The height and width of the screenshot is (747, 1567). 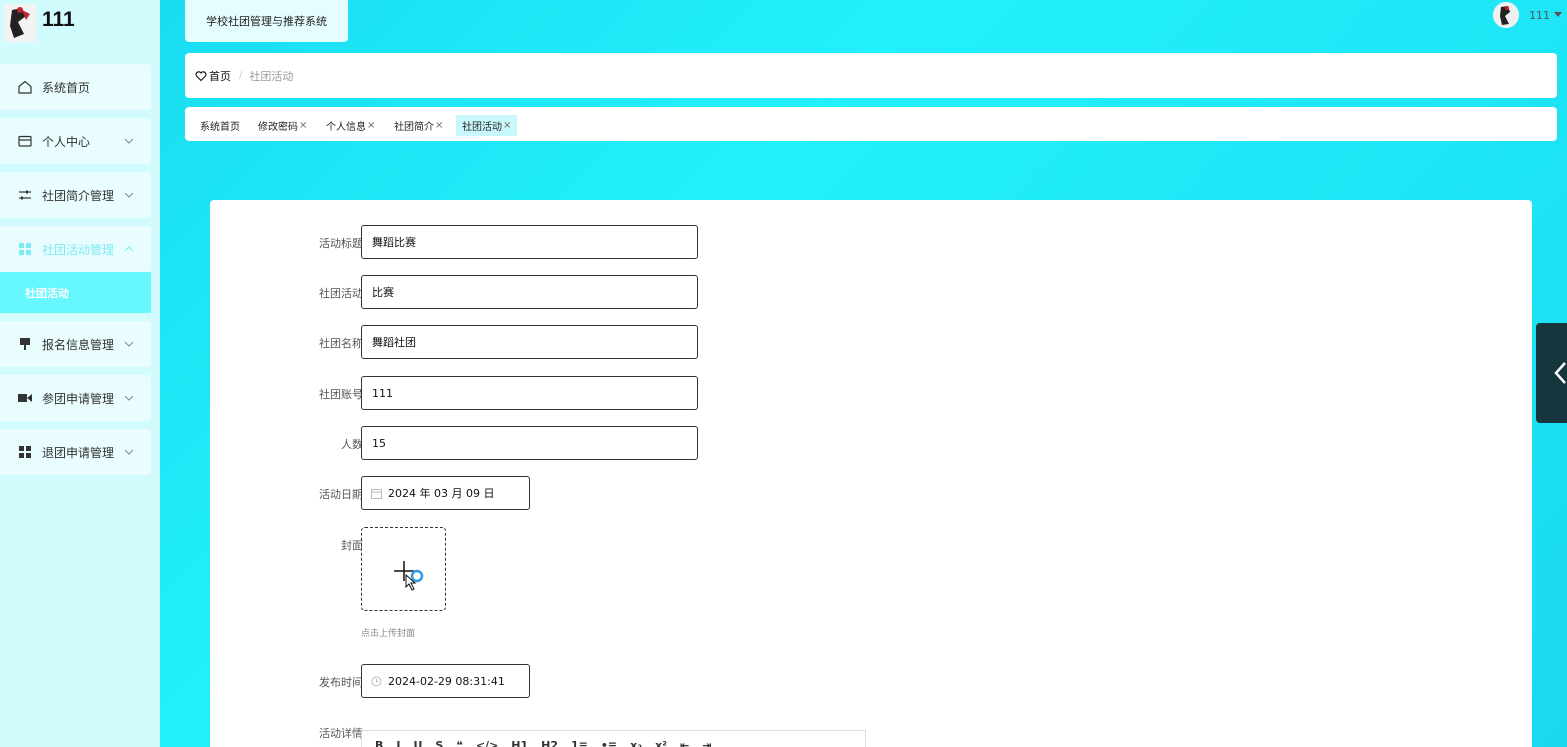 I want to click on tab-label: 社团活动, so click(x=482, y=127).